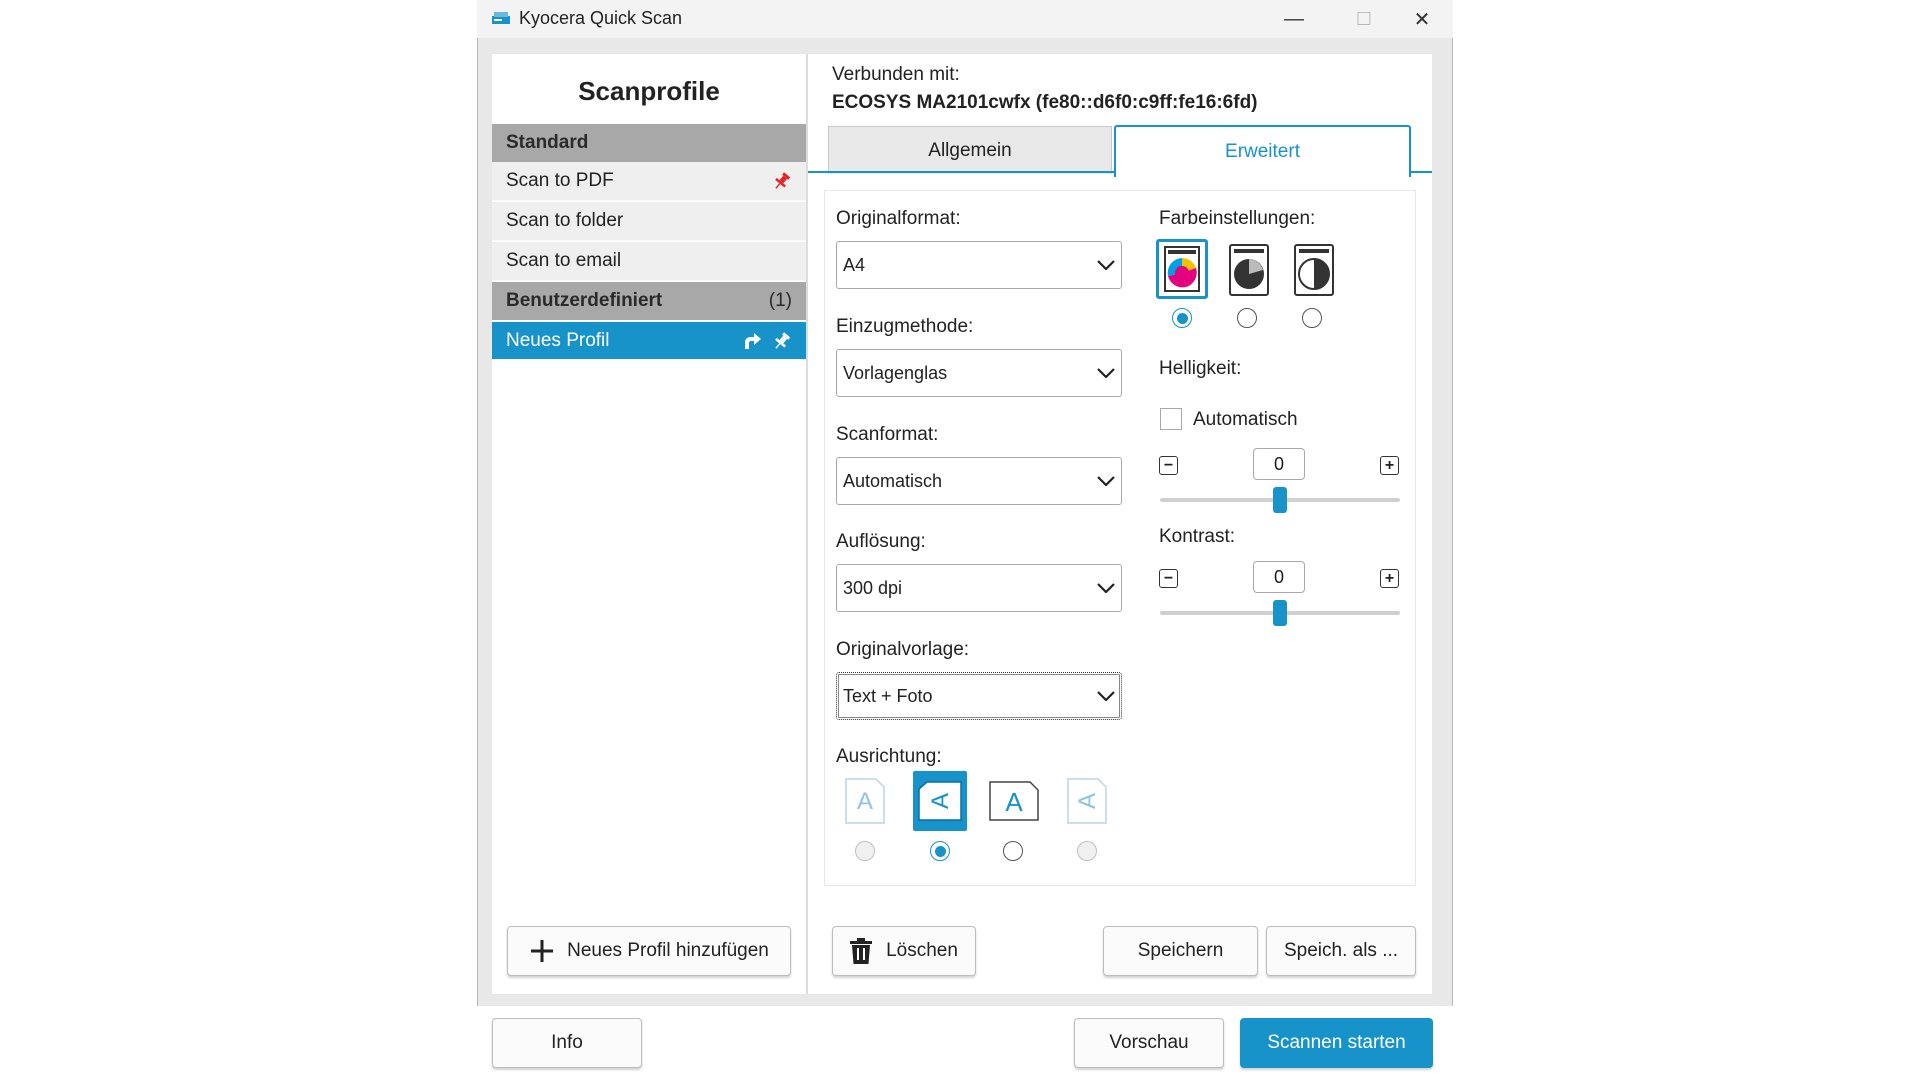 The width and height of the screenshot is (1920, 1080). Describe the element at coordinates (1279, 577) in the screenshot. I see `kontrast-value-input: 0` at that location.